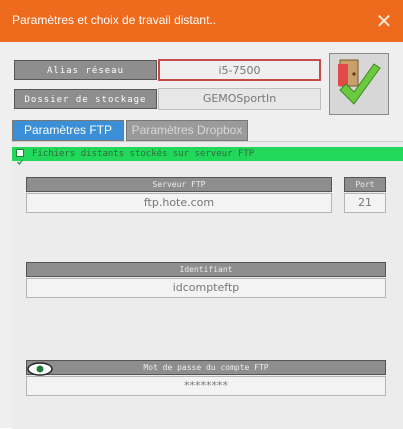  What do you see at coordinates (206, 288) in the screenshot?
I see `identifier-field: idcompteftp` at bounding box center [206, 288].